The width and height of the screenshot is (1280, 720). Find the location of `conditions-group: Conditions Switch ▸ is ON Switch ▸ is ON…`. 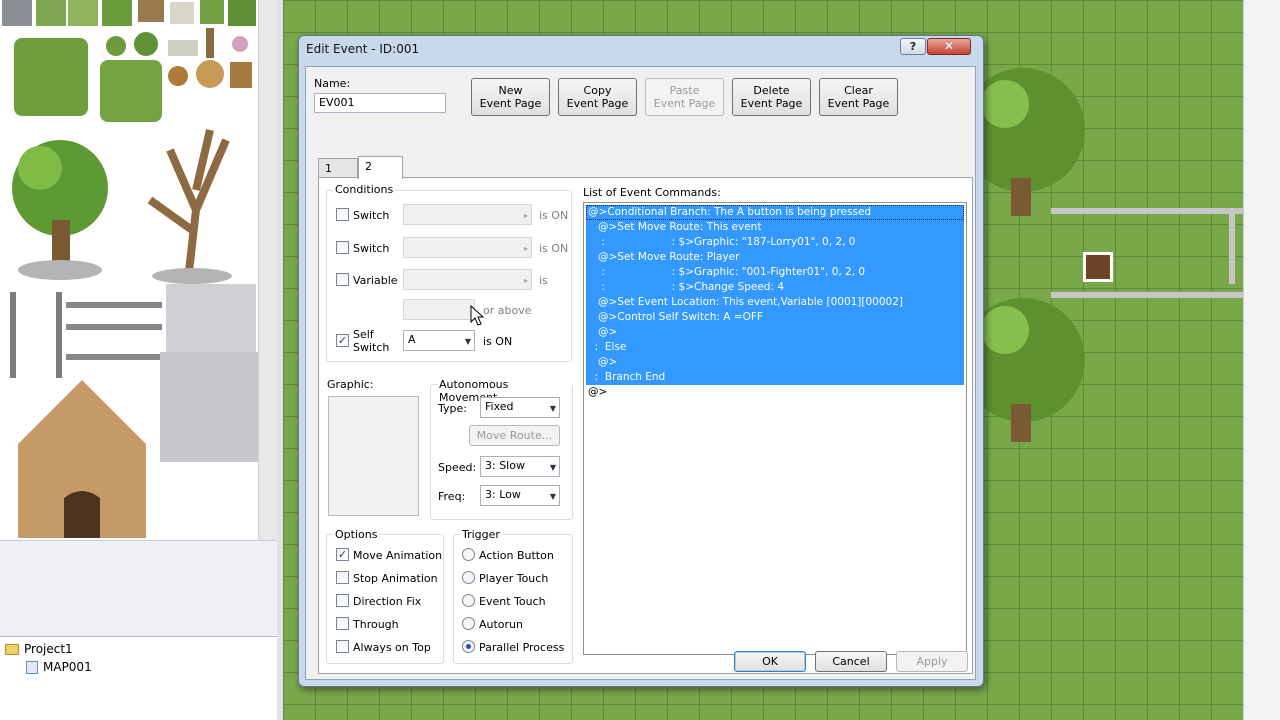

conditions-group: Conditions Switch ▸ is ON Switch ▸ is ON… is located at coordinates (449, 272).